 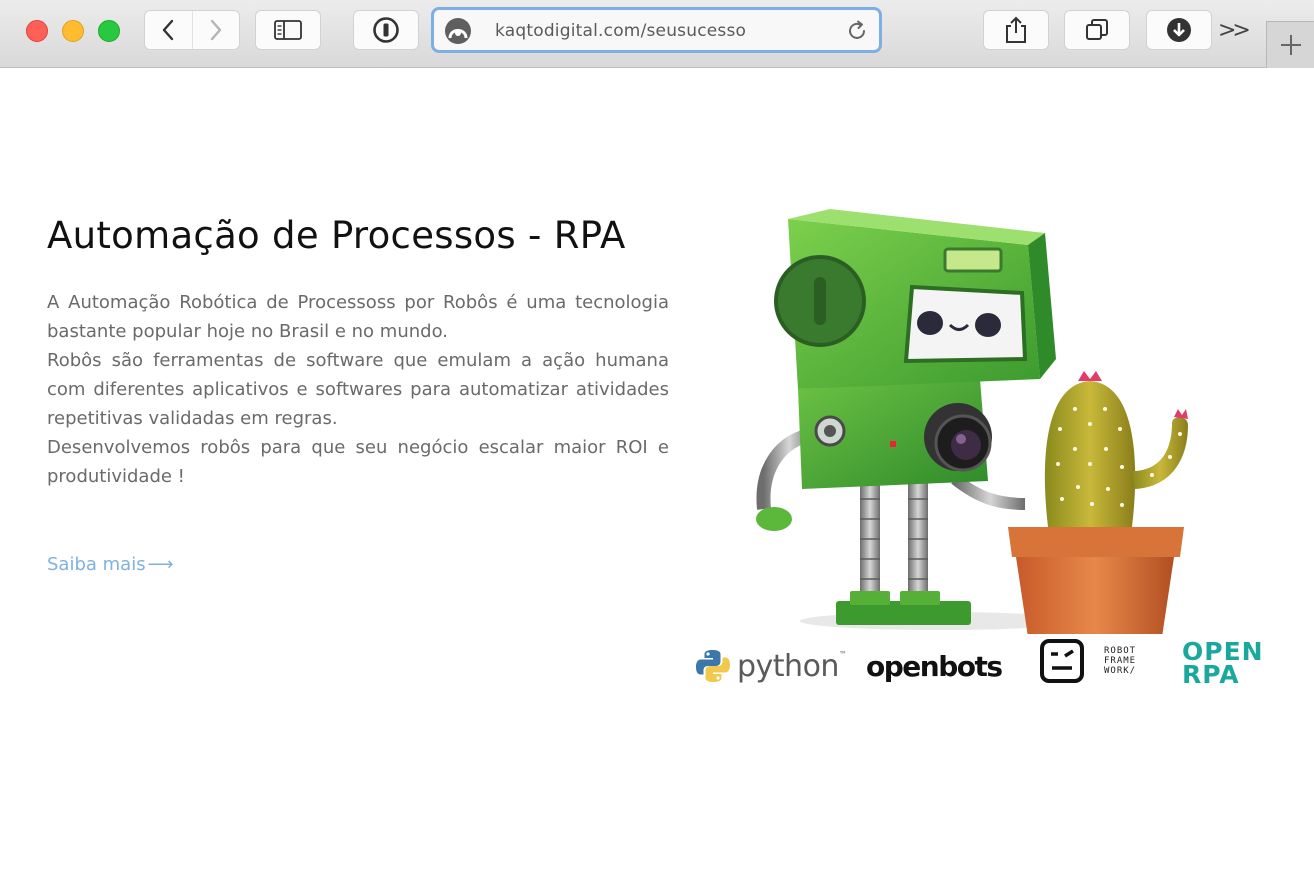 What do you see at coordinates (109, 31) in the screenshot?
I see `window-maximize-button` at bounding box center [109, 31].